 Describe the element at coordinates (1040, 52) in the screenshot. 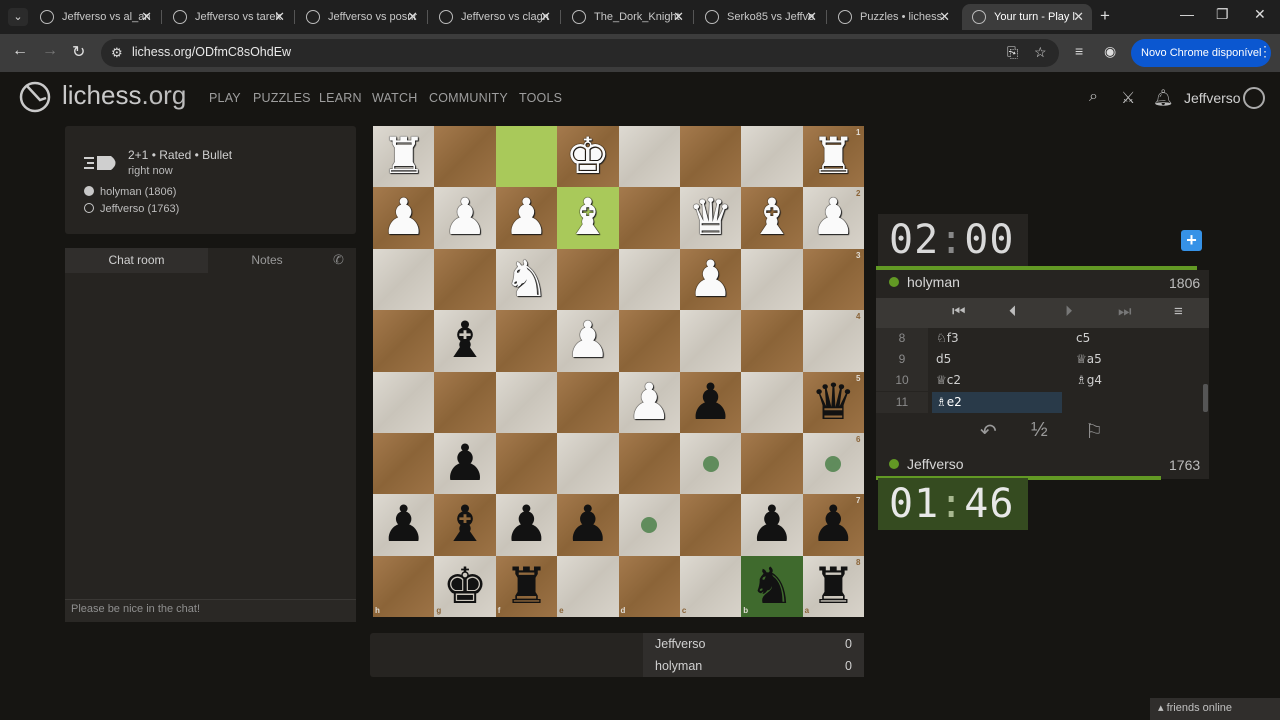

I see `bookmark-star-icon: ☆` at that location.